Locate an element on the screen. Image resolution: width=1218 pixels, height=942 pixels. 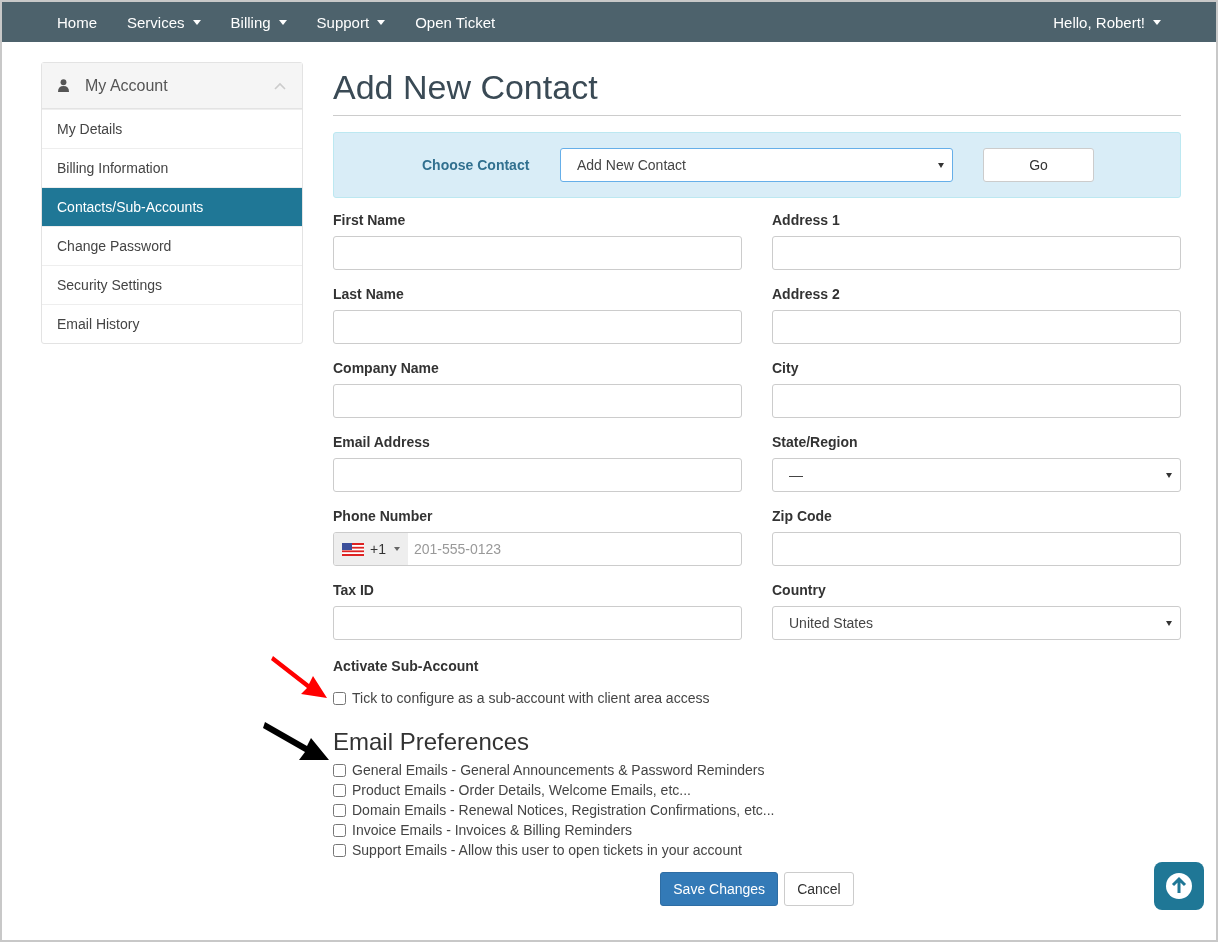
field-label: Email Address is located at coordinates (382, 442).